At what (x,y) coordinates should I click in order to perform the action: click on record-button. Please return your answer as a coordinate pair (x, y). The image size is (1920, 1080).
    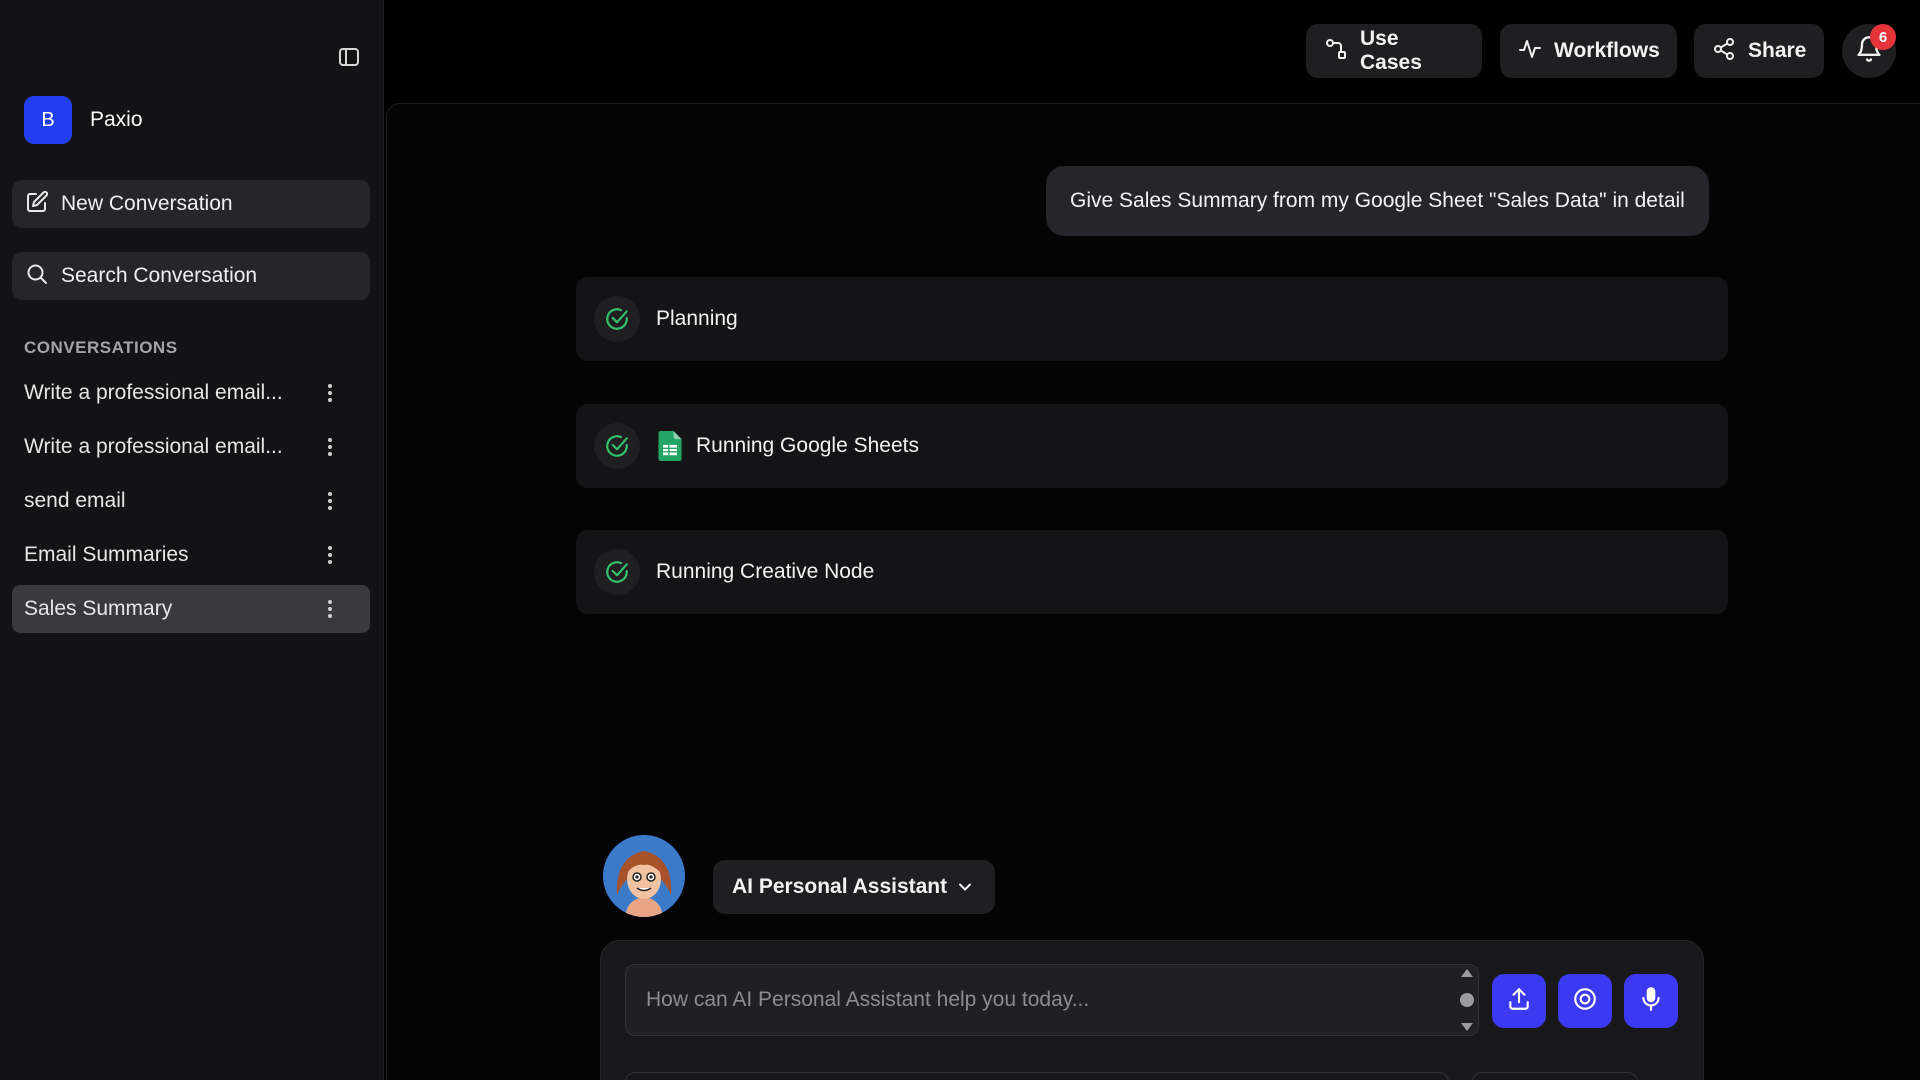
    Looking at the image, I should click on (1585, 1001).